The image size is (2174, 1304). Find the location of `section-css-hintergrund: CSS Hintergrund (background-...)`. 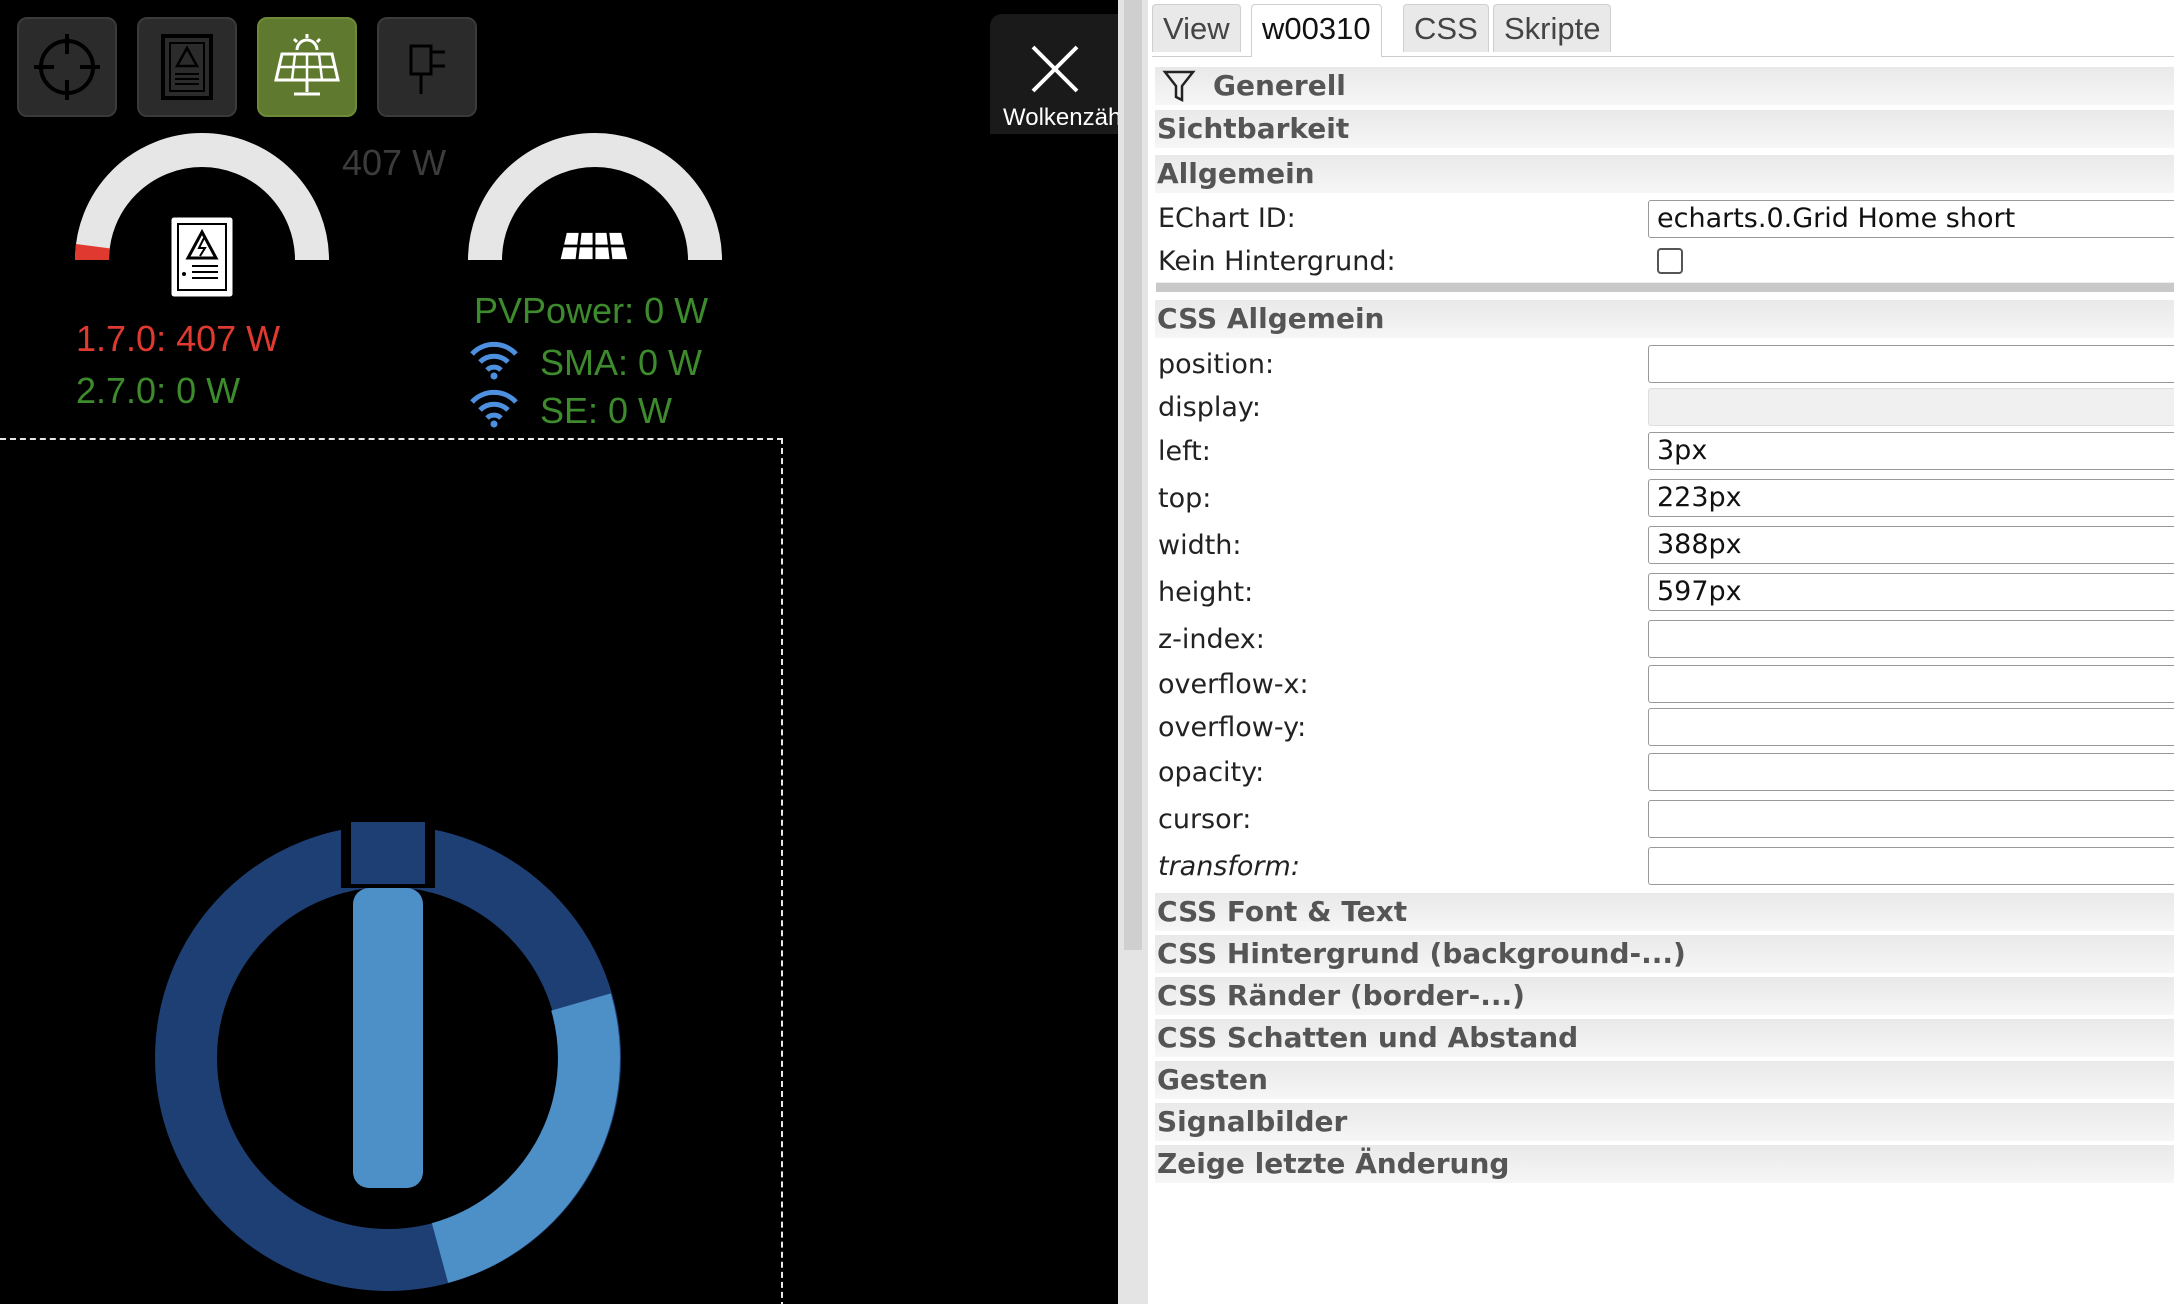

section-css-hintergrund: CSS Hintergrund (background-...) is located at coordinates (1664, 954).